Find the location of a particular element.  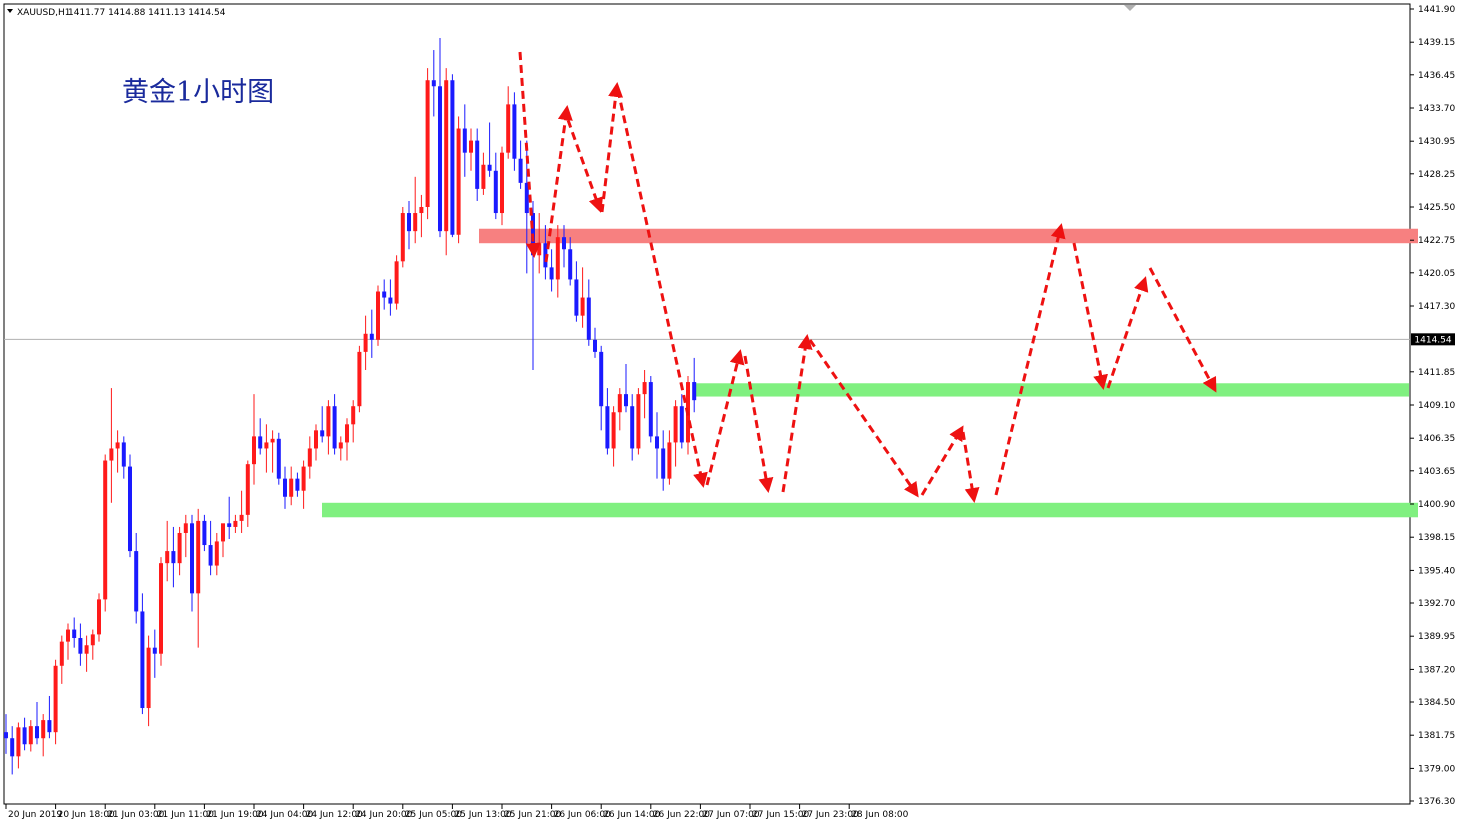

x-tick-label: 28 Jun 08:00 is located at coordinates (879, 815).